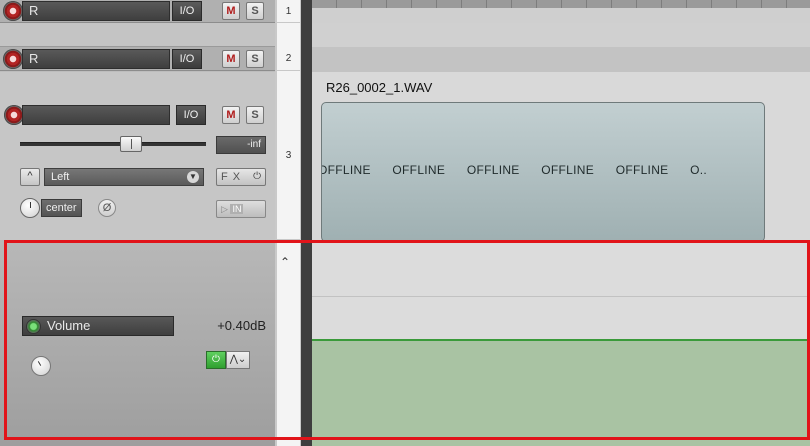  I want to click on pan-label: center, so click(61, 208).